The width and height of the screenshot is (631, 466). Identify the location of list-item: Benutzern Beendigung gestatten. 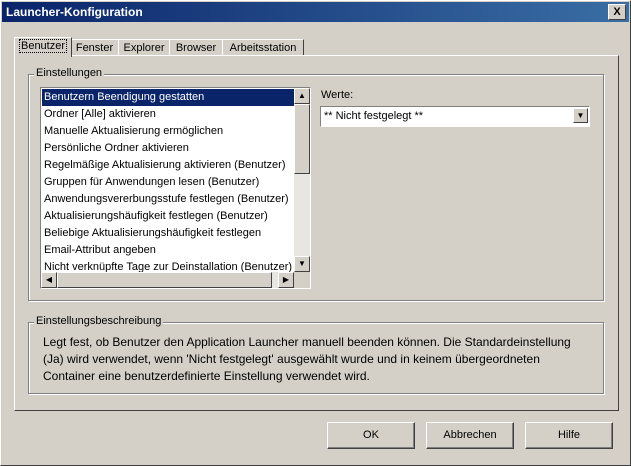
(168, 97).